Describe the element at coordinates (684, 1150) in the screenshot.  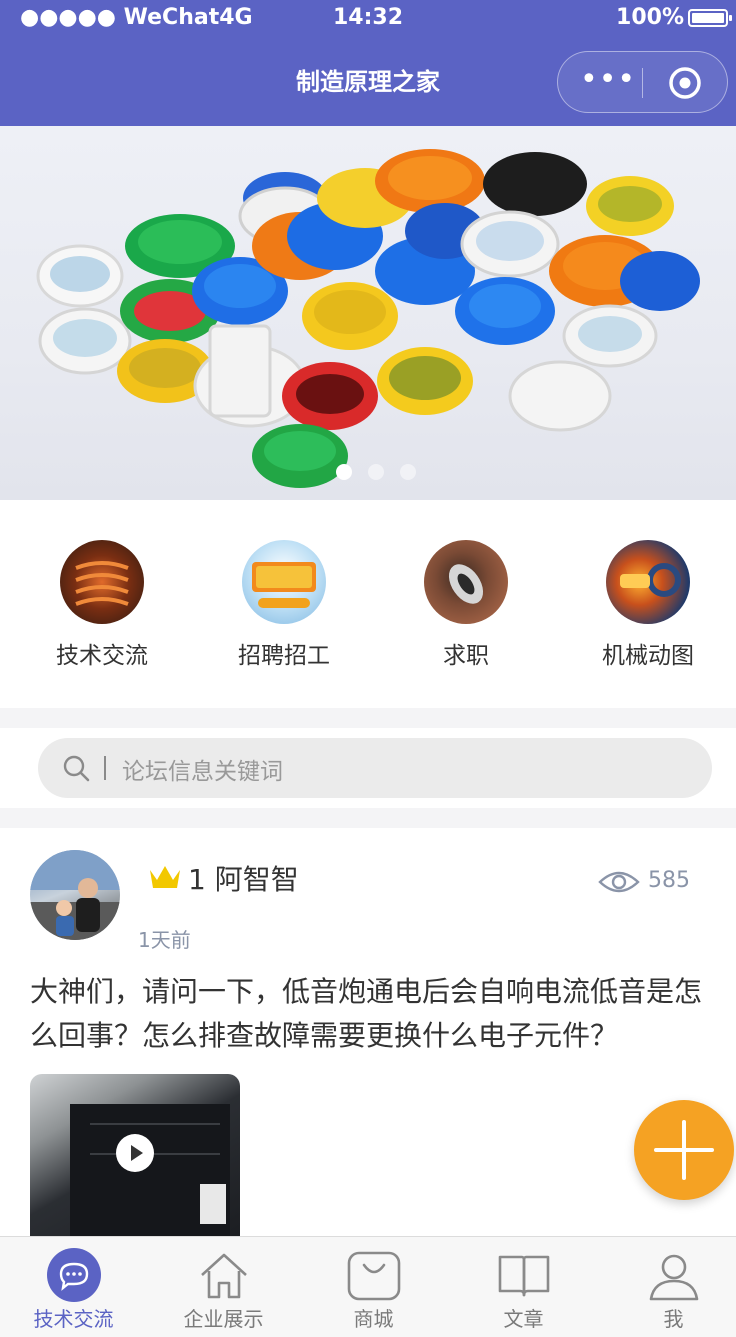
I see `add-post-button` at that location.